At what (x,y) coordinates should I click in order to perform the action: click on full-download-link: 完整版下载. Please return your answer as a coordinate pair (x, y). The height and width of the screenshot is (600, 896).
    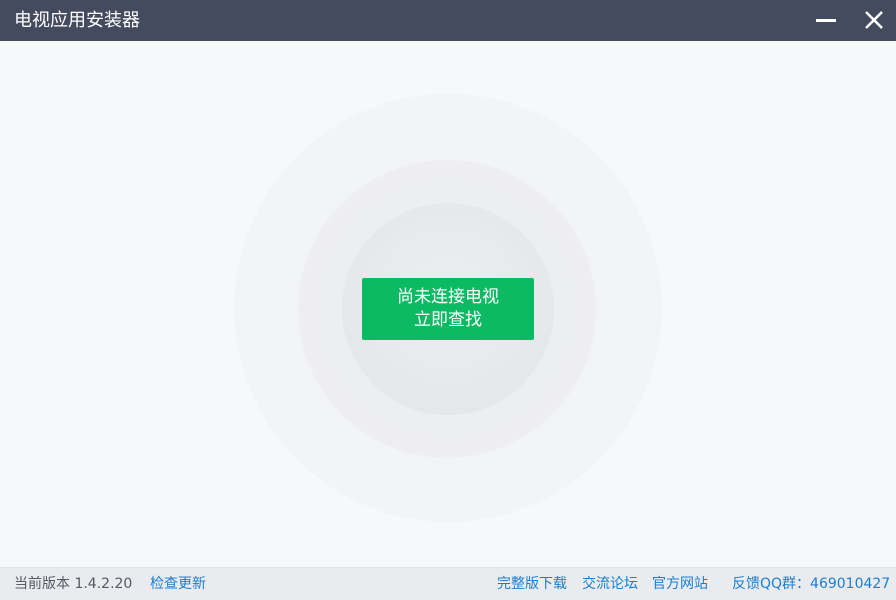
    Looking at the image, I should click on (532, 584).